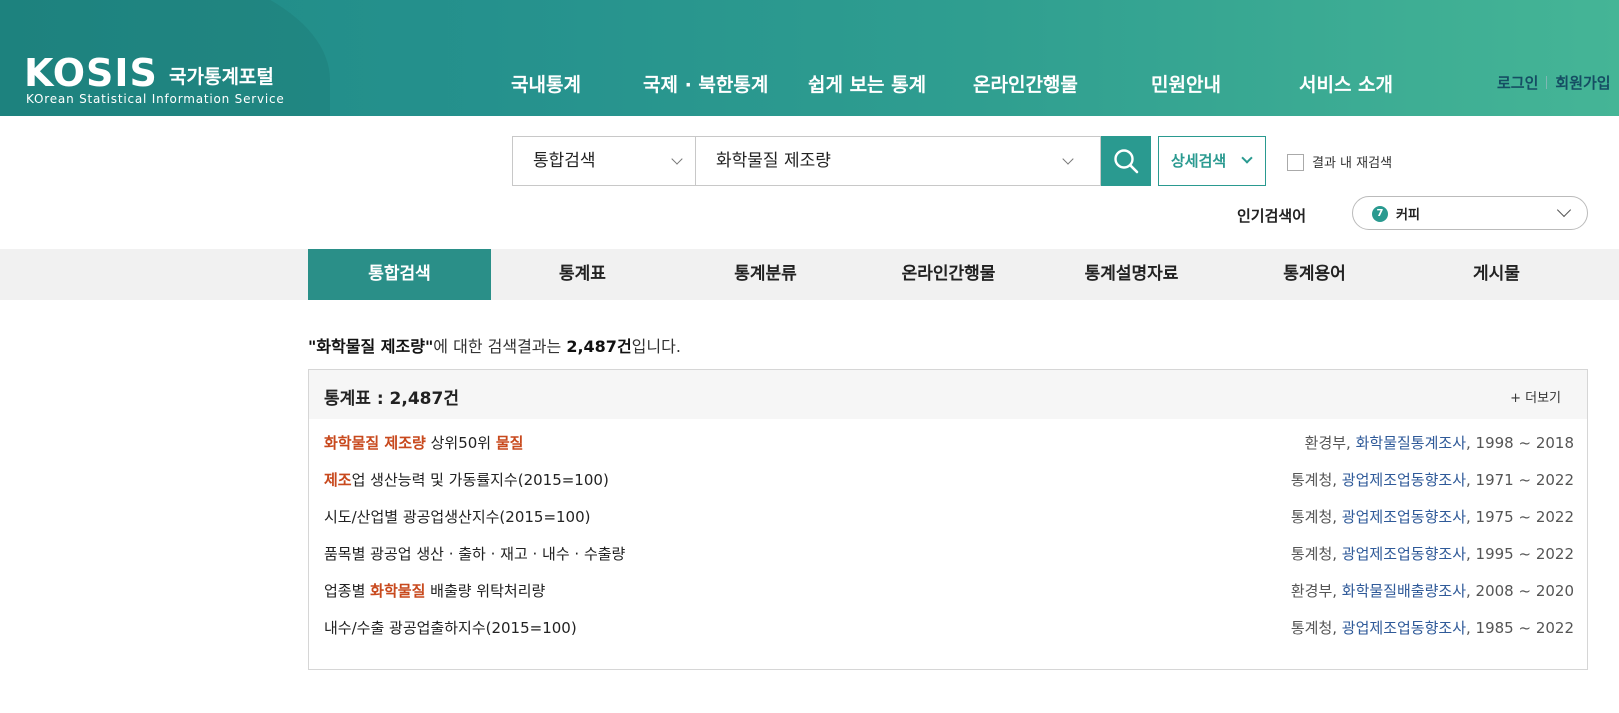 This screenshot has height=713, width=1619. I want to click on panel-header: 통계표 : 2,487건 + 더보기, so click(948, 394).